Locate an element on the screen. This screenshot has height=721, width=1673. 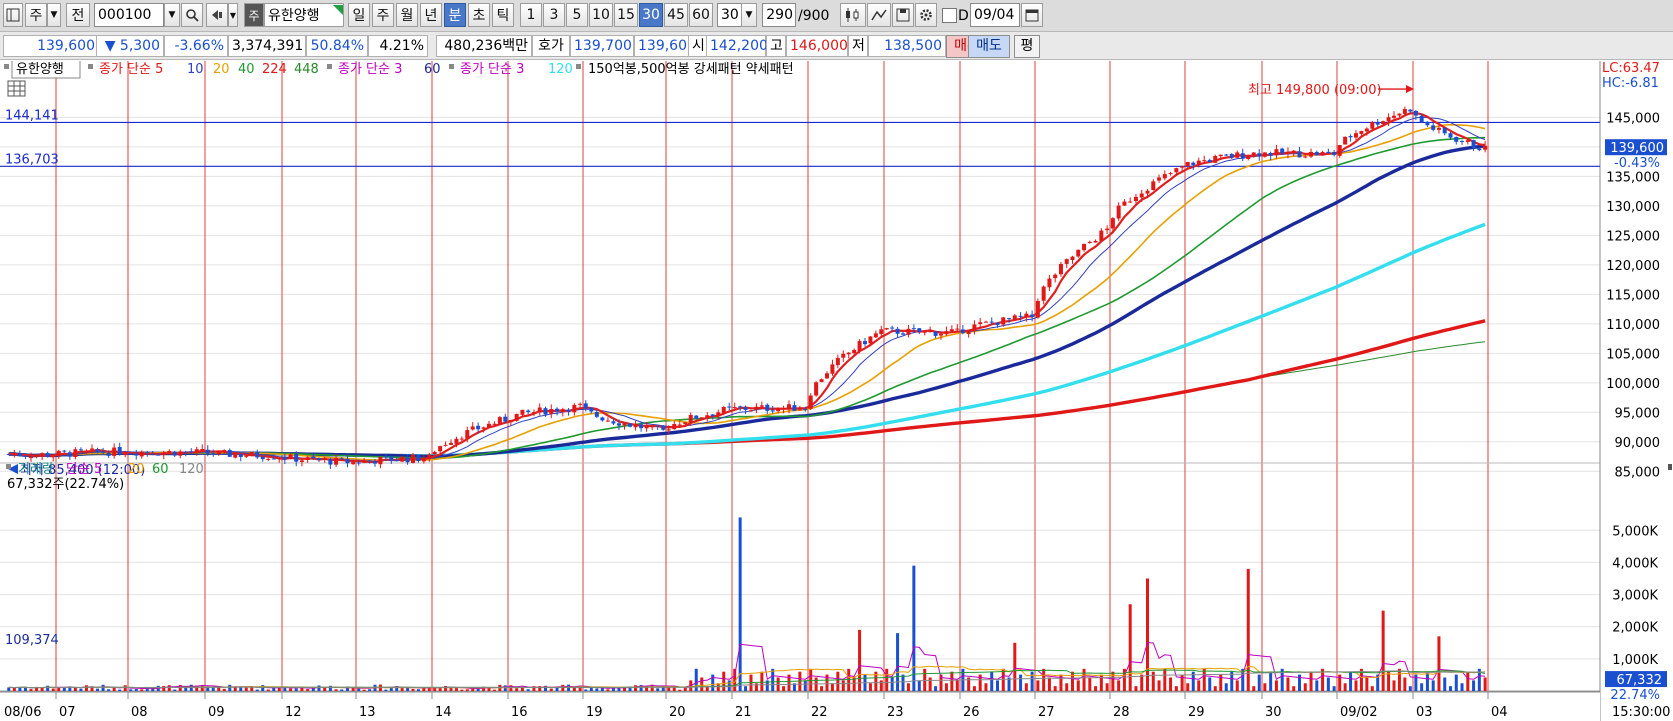
save-icon is located at coordinates (903, 15).